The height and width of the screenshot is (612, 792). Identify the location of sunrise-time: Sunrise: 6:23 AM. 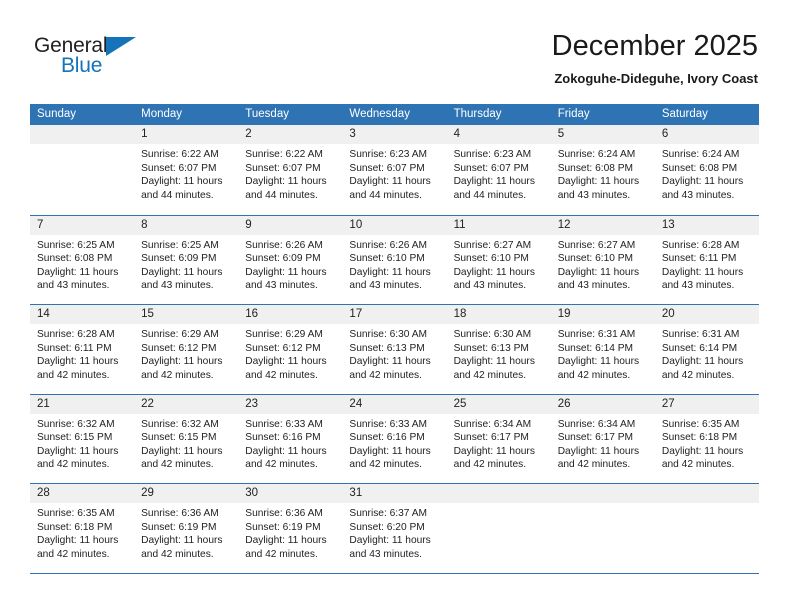
(492, 154).